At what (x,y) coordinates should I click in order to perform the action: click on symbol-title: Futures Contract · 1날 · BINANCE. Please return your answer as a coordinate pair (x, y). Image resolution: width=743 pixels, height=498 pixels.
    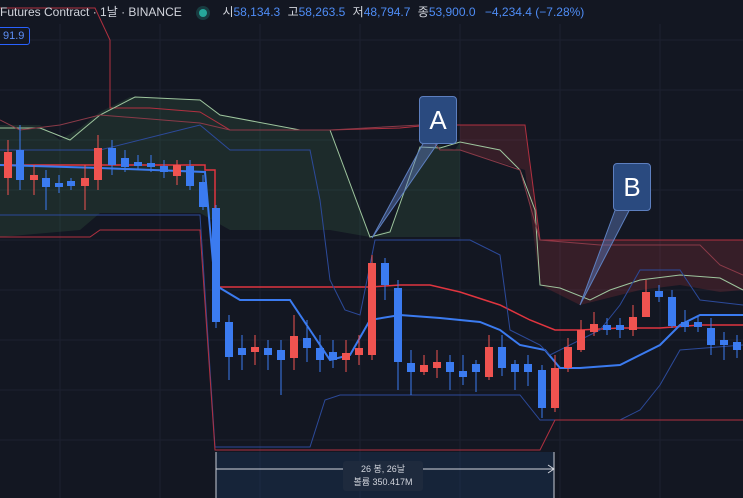
    Looking at the image, I should click on (91, 12).